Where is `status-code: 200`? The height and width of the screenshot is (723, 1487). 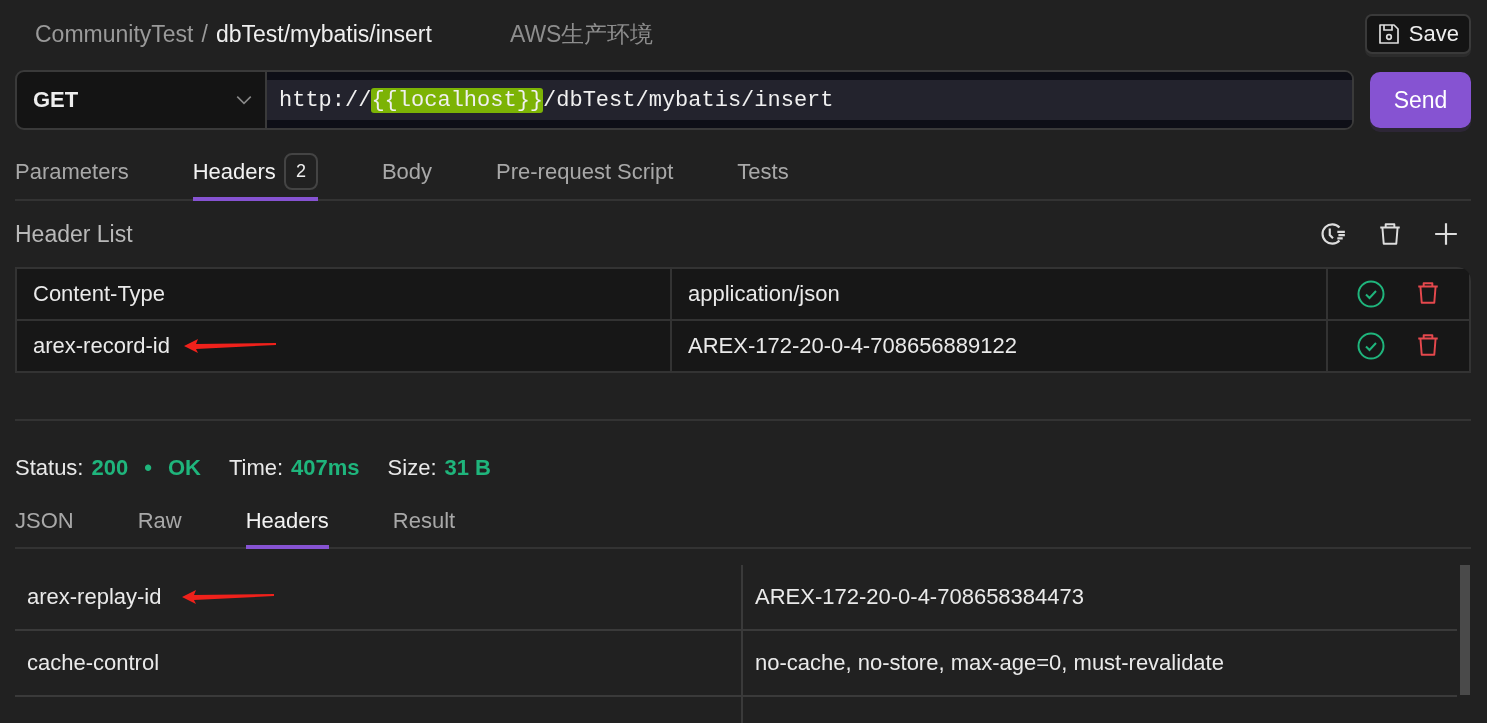 status-code: 200 is located at coordinates (110, 468).